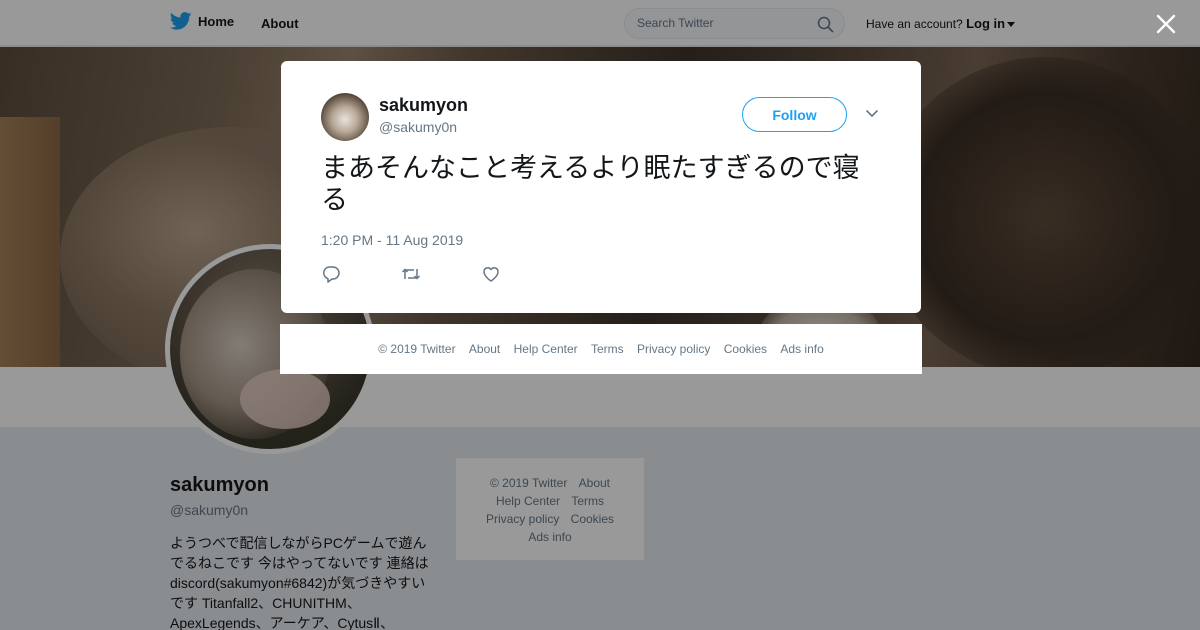  What do you see at coordinates (417, 349) in the screenshot?
I see `modal-footer-copyright: © 2019 Twitter` at bounding box center [417, 349].